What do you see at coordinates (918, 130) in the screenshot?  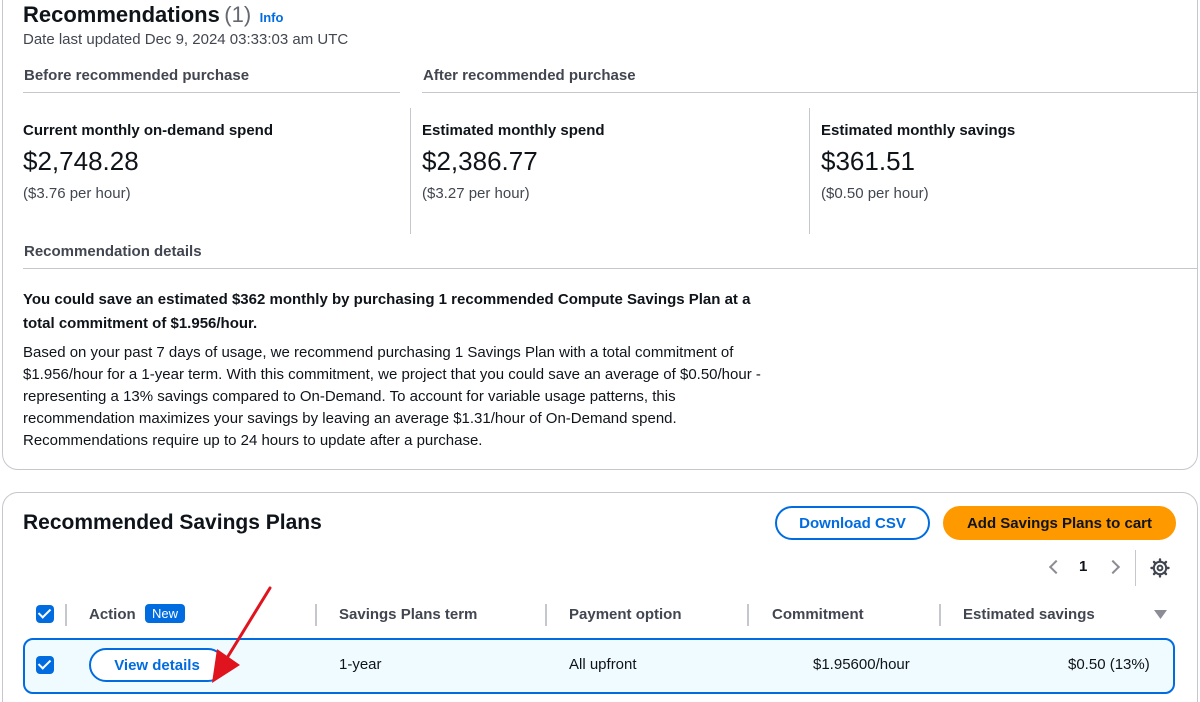 I see `estimated-savings-label: Estimated monthly savings` at bounding box center [918, 130].